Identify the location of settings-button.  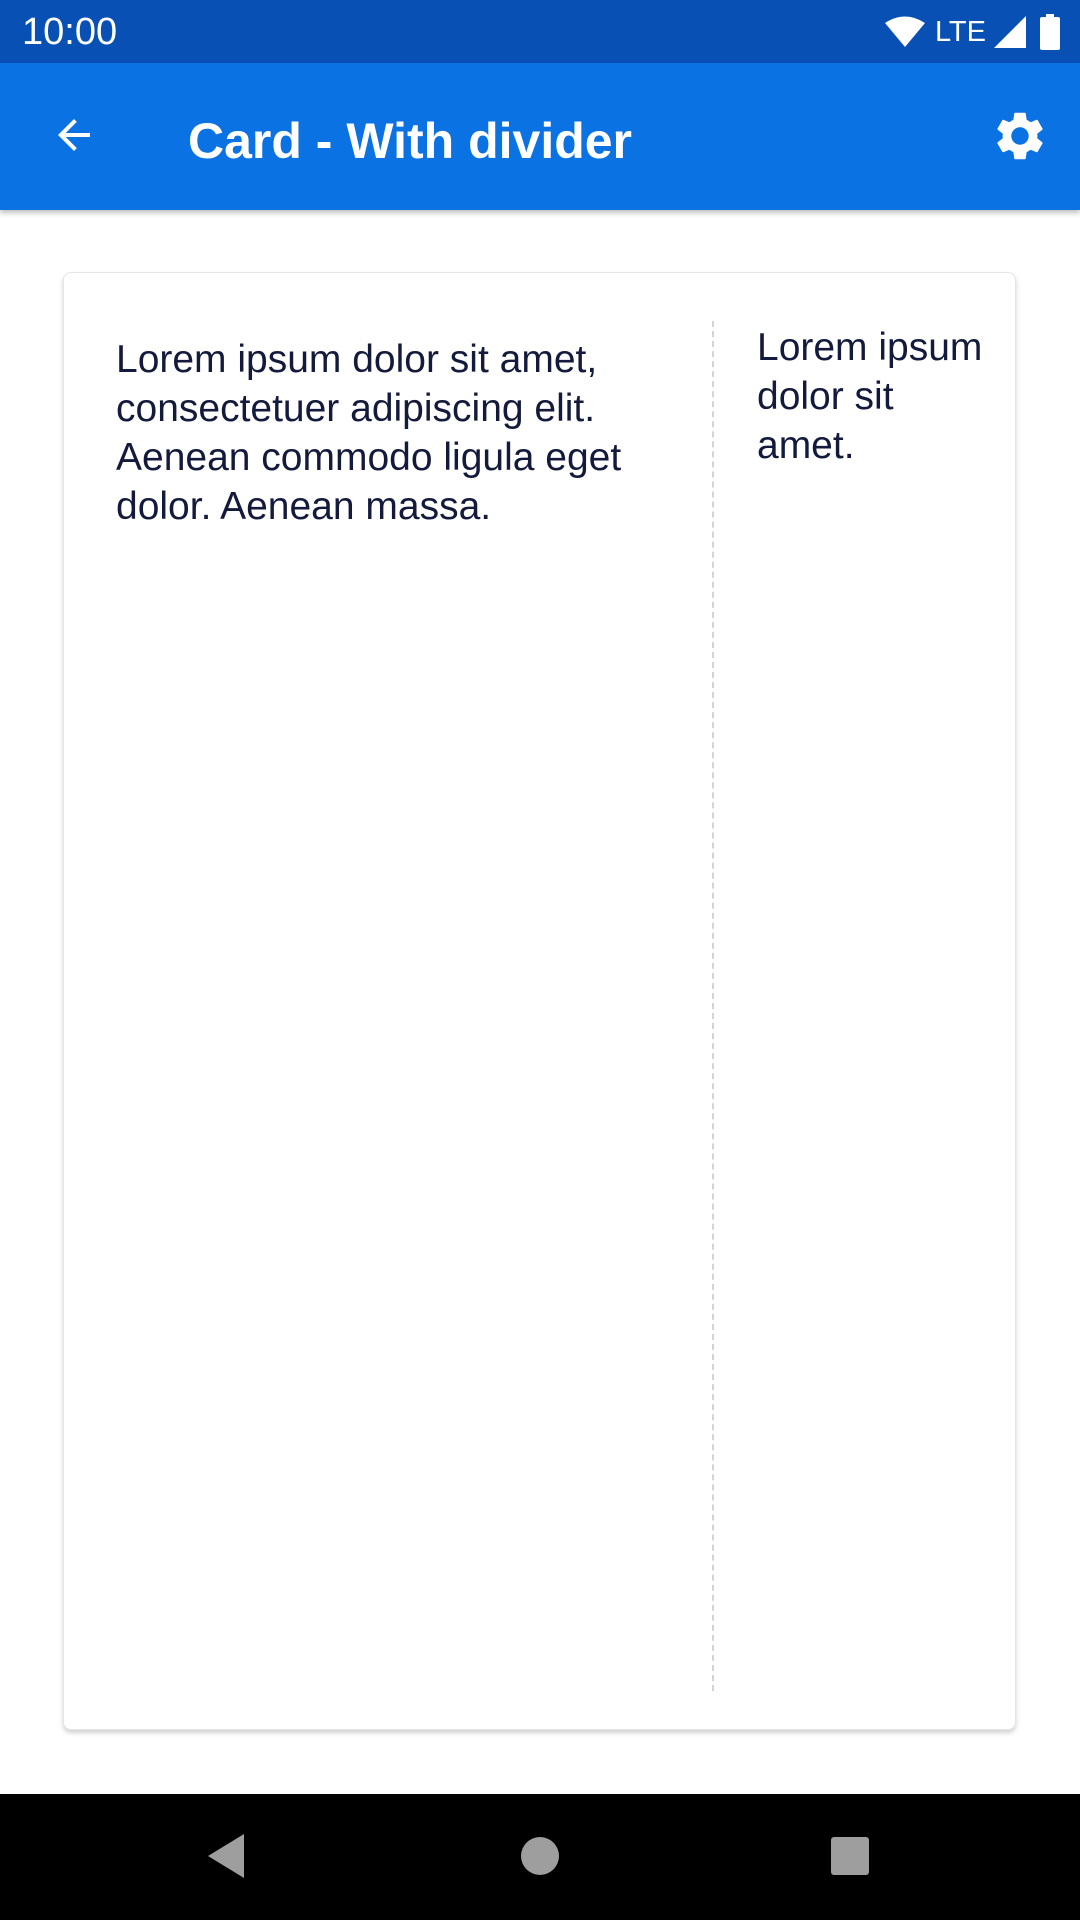
(1020, 138).